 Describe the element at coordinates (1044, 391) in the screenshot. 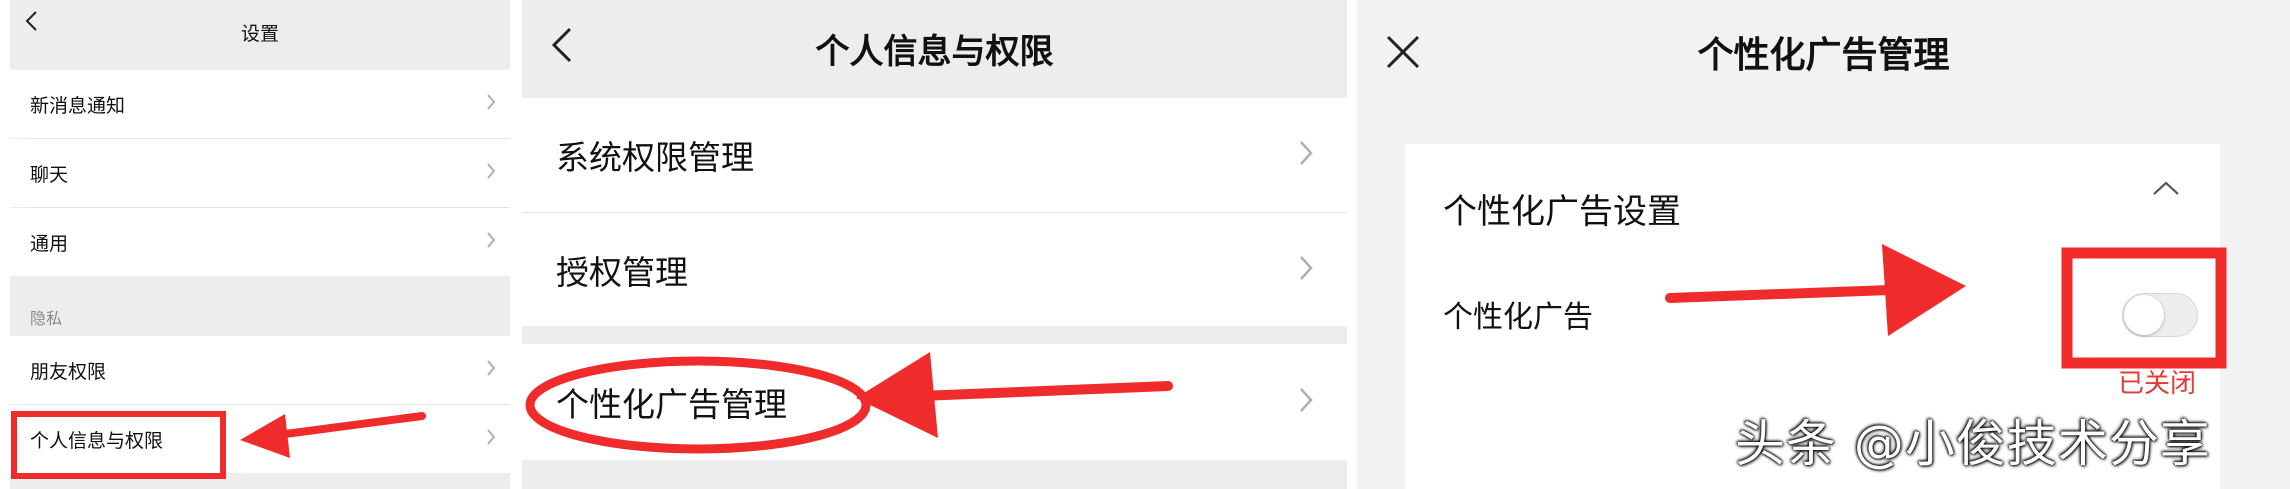

I see `arrow-personalized-ads-shaft` at that location.